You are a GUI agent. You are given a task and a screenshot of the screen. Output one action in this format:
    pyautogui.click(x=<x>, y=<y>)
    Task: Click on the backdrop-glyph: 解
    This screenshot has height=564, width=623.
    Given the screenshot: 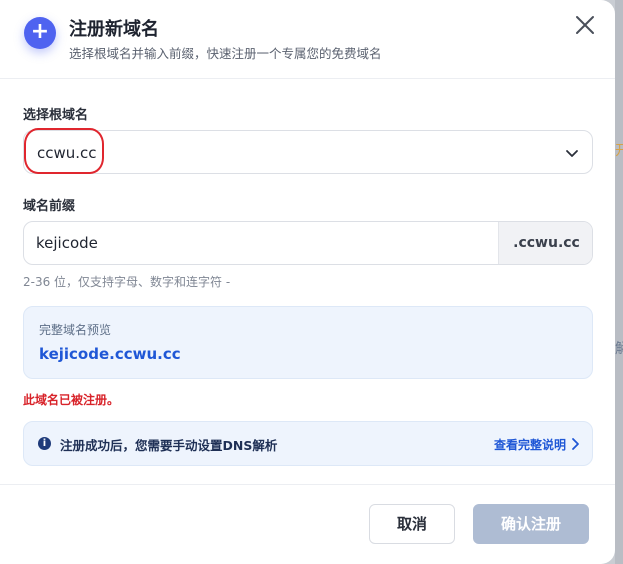 What is the action you would take?
    pyautogui.click(x=619, y=349)
    